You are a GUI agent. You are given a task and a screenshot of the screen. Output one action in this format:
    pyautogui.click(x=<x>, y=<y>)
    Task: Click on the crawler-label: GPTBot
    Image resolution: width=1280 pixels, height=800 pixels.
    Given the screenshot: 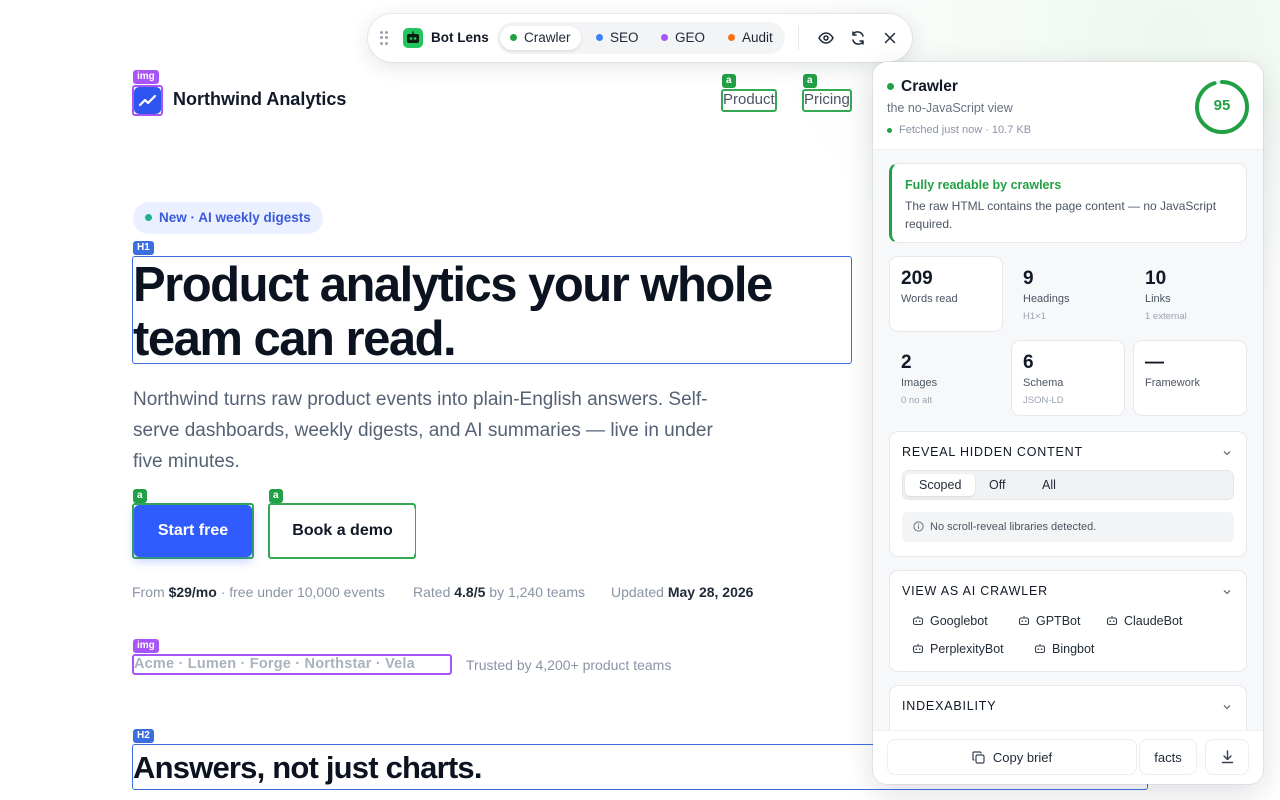 What is the action you would take?
    pyautogui.click(x=1058, y=621)
    